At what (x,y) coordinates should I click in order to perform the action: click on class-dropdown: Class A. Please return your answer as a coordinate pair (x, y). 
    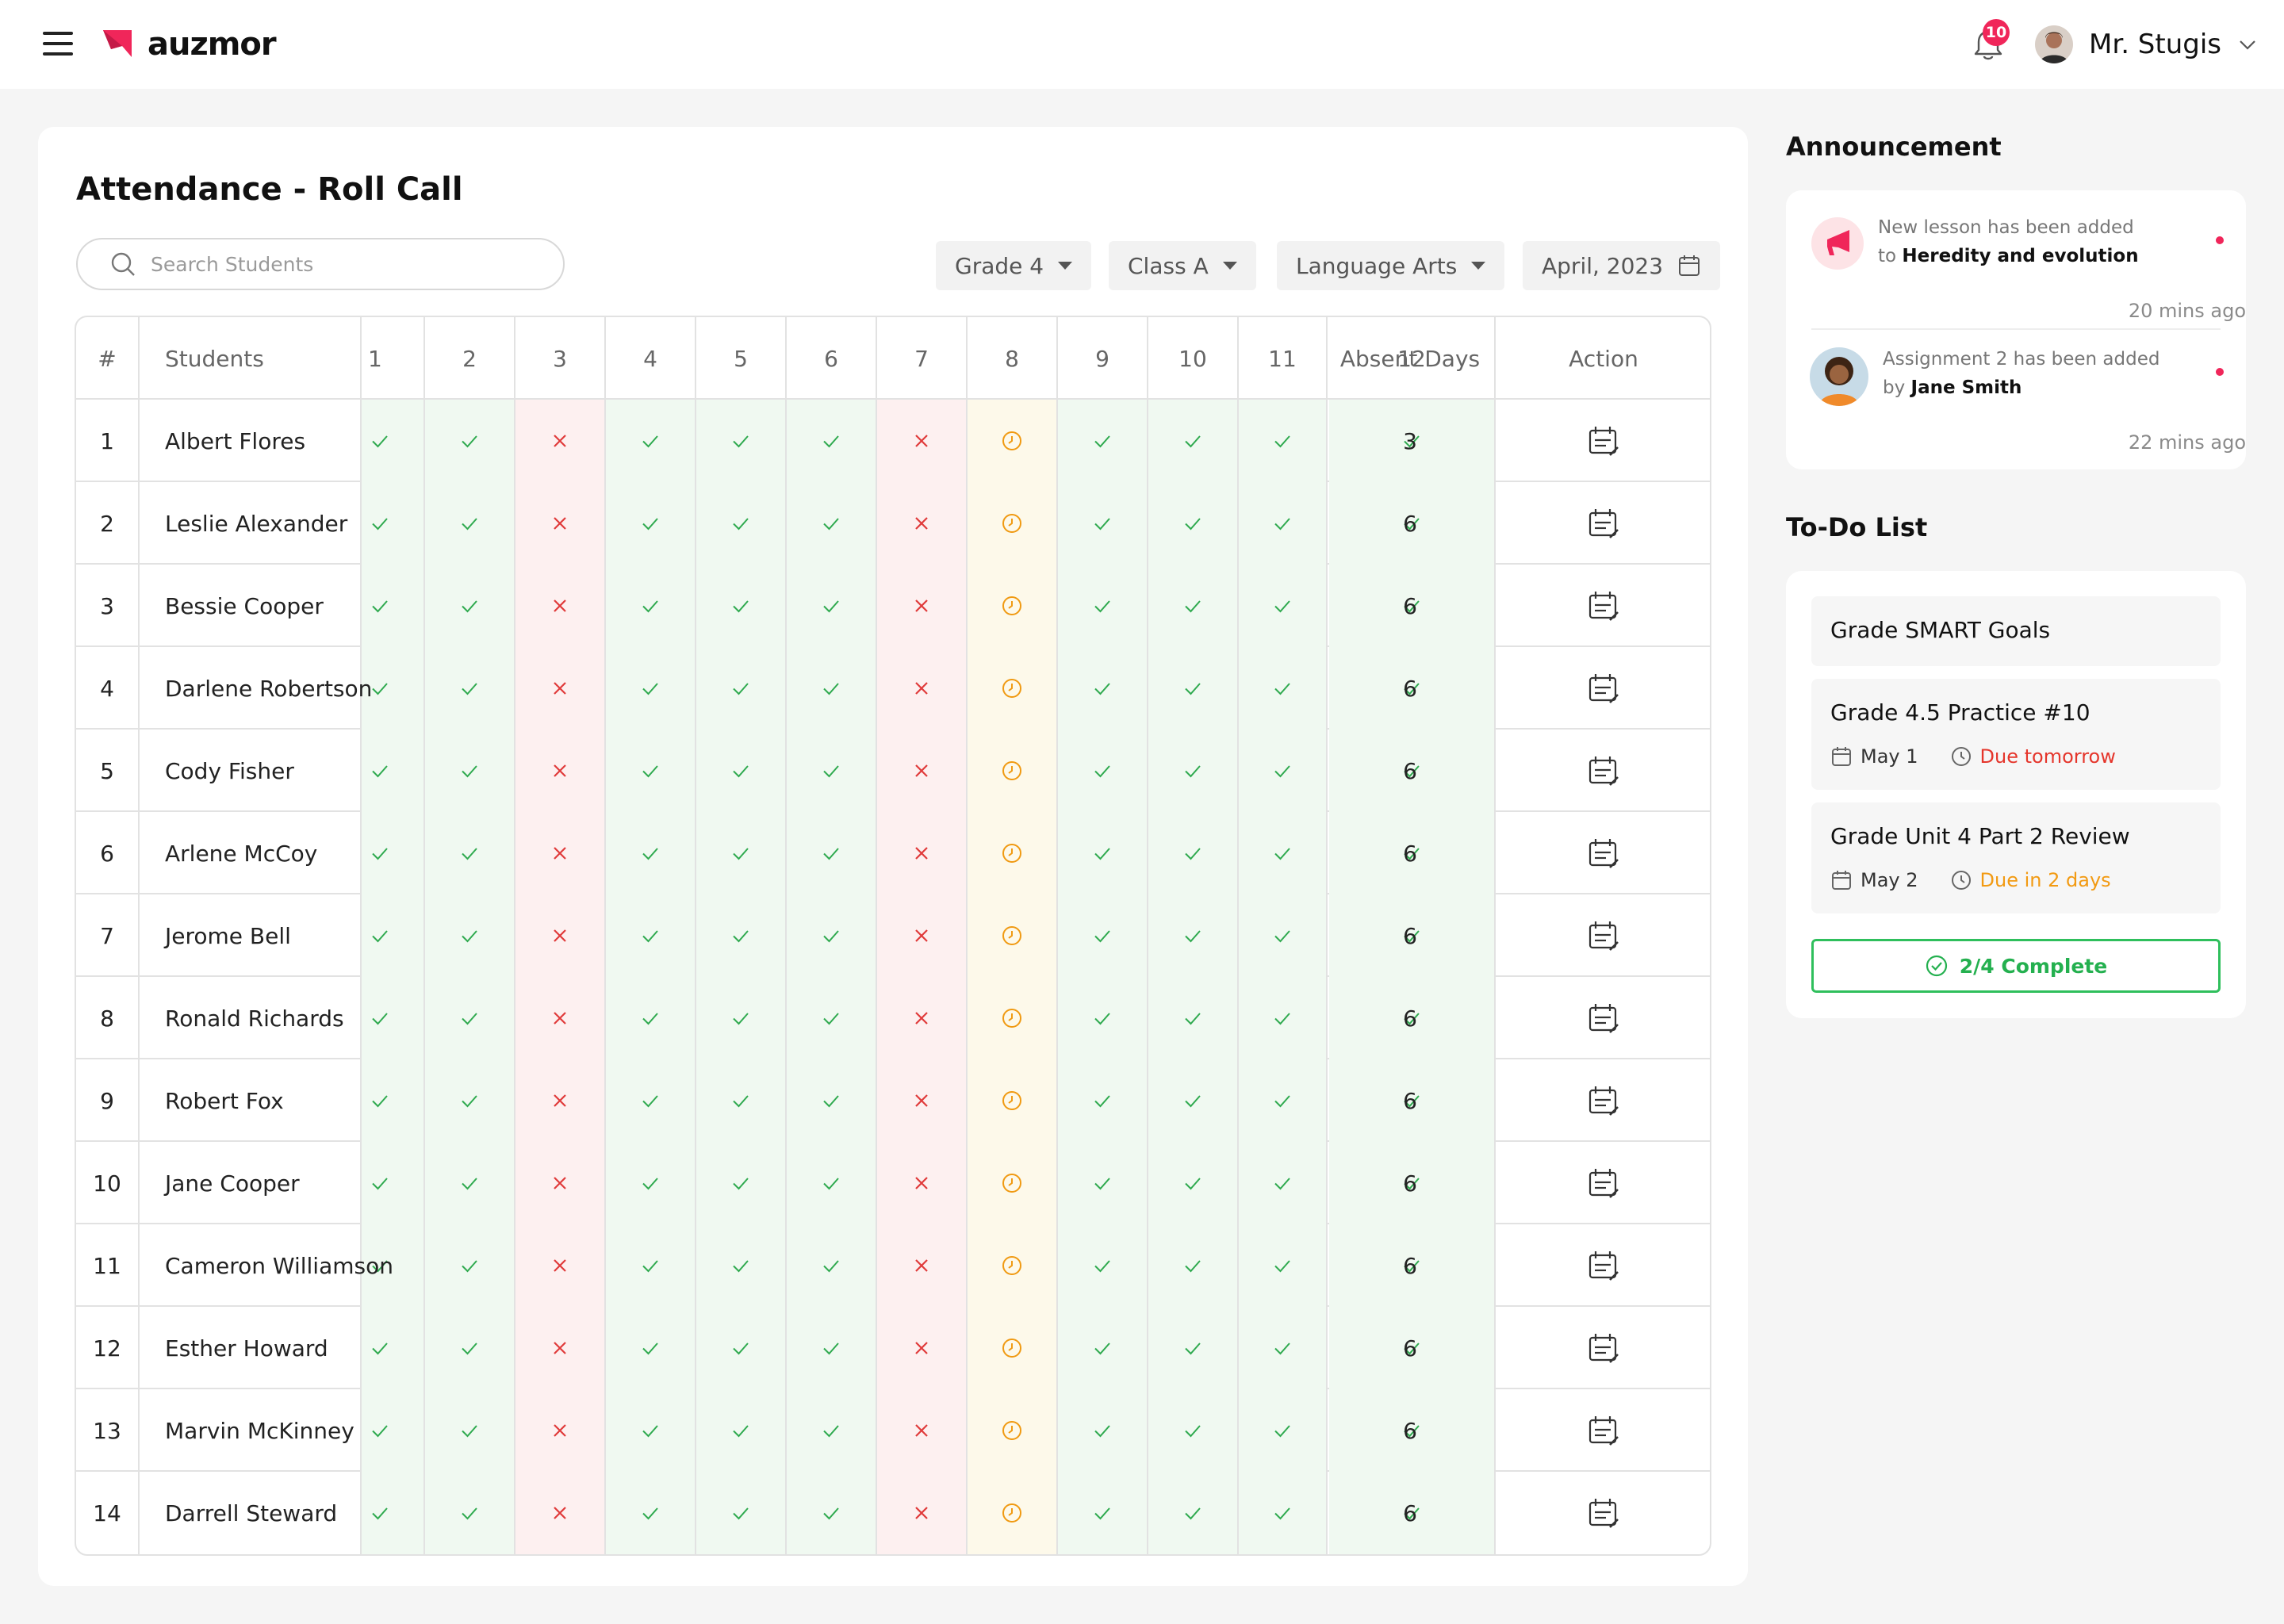
    Looking at the image, I should click on (1182, 265).